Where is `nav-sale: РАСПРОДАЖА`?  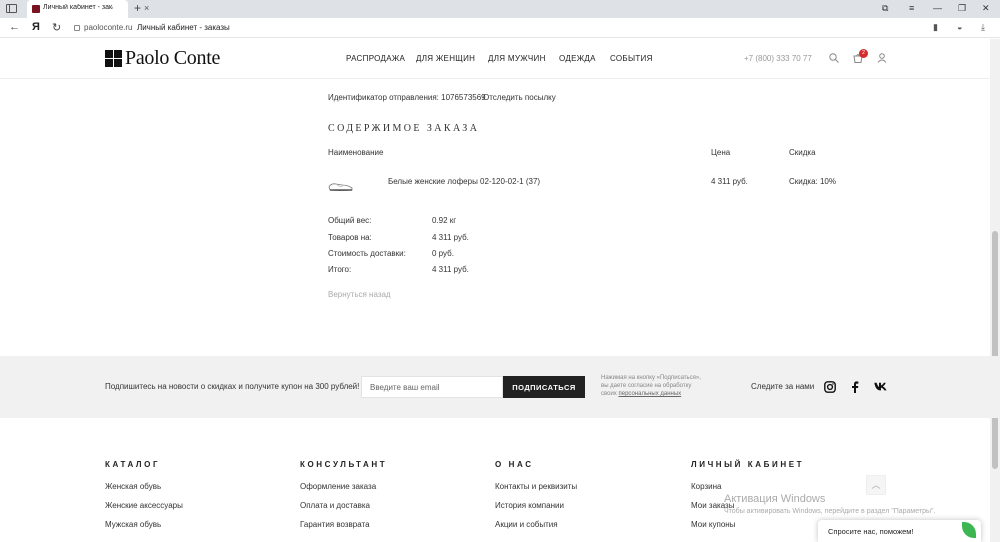
nav-sale: РАСПРОДАЖА is located at coordinates (375, 58).